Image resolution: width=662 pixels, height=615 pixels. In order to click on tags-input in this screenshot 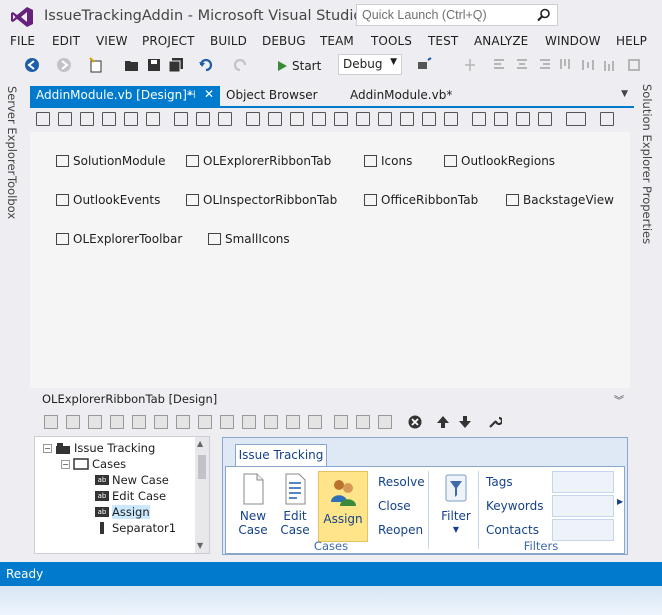, I will do `click(583, 482)`.